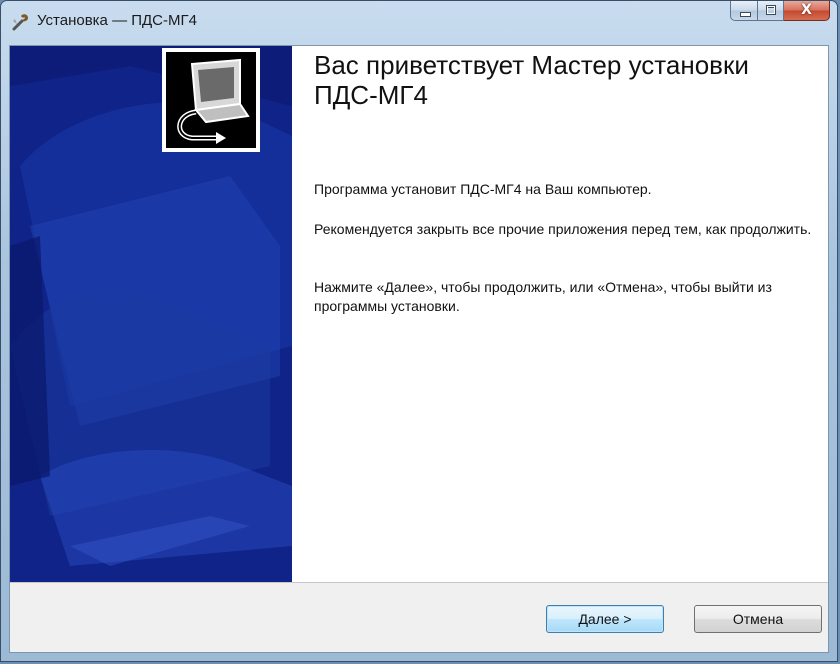 The width and height of the screenshot is (840, 664). I want to click on caption-buttons: X, so click(780, 12).